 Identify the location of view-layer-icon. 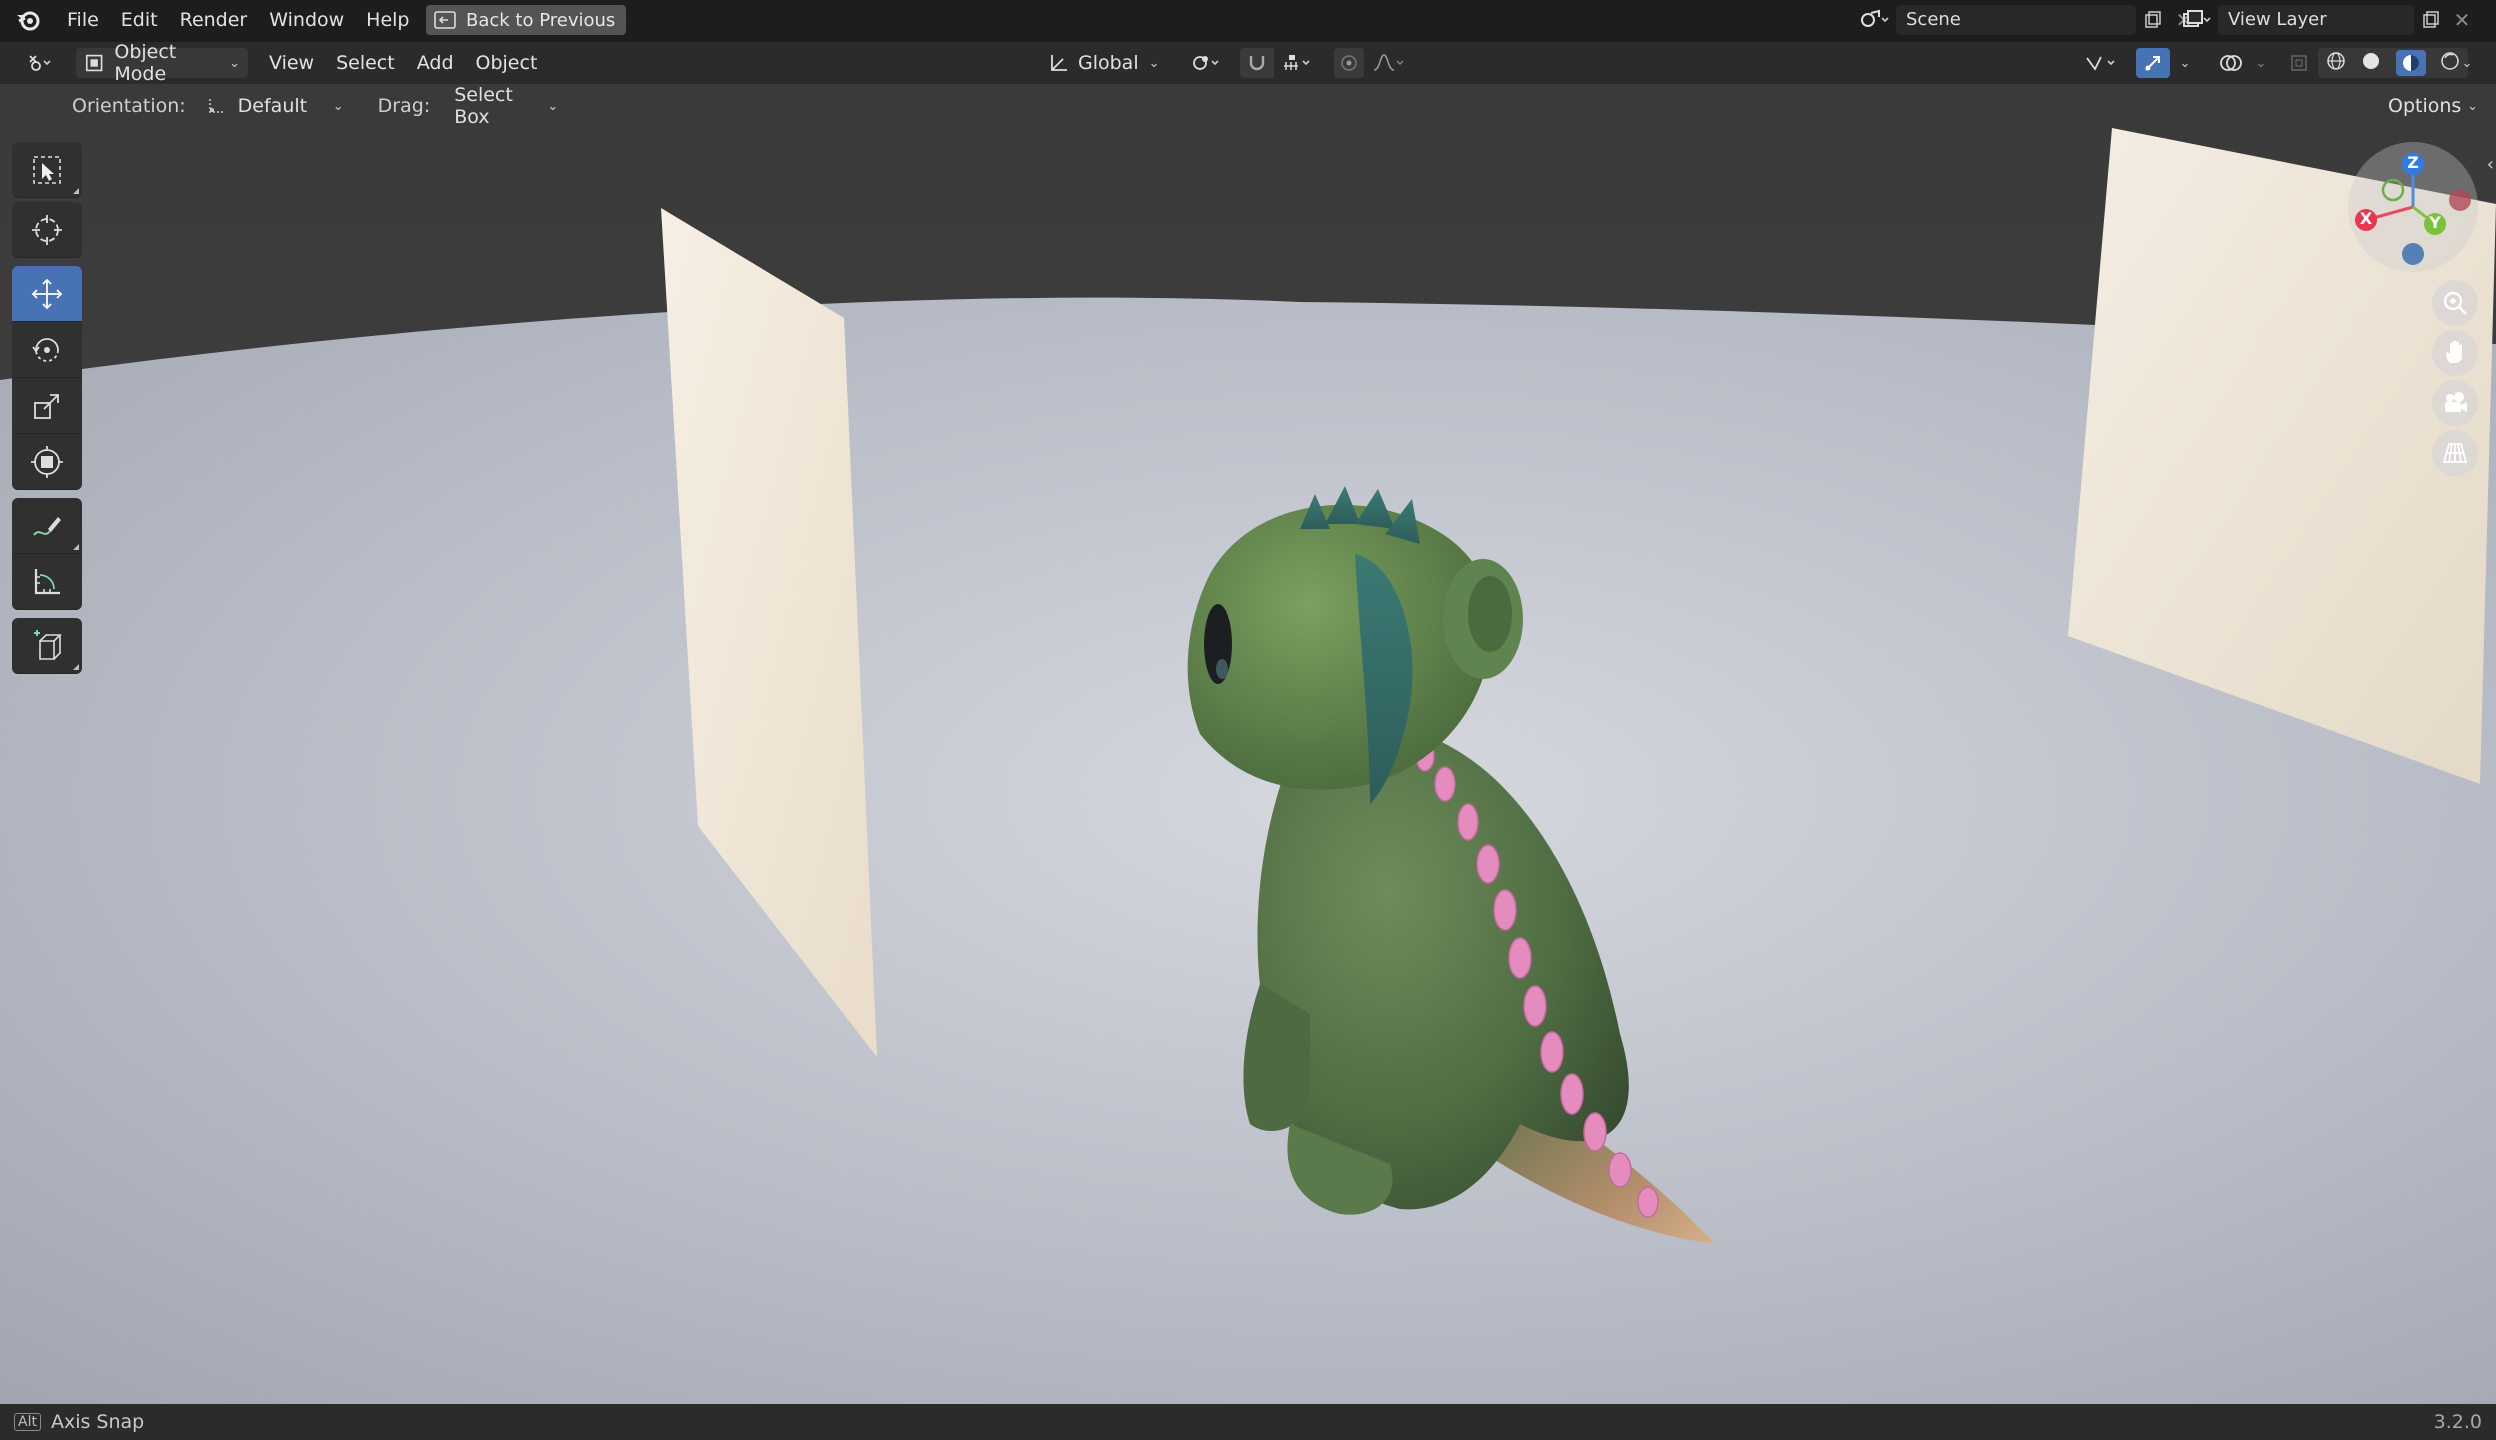
(2196, 20).